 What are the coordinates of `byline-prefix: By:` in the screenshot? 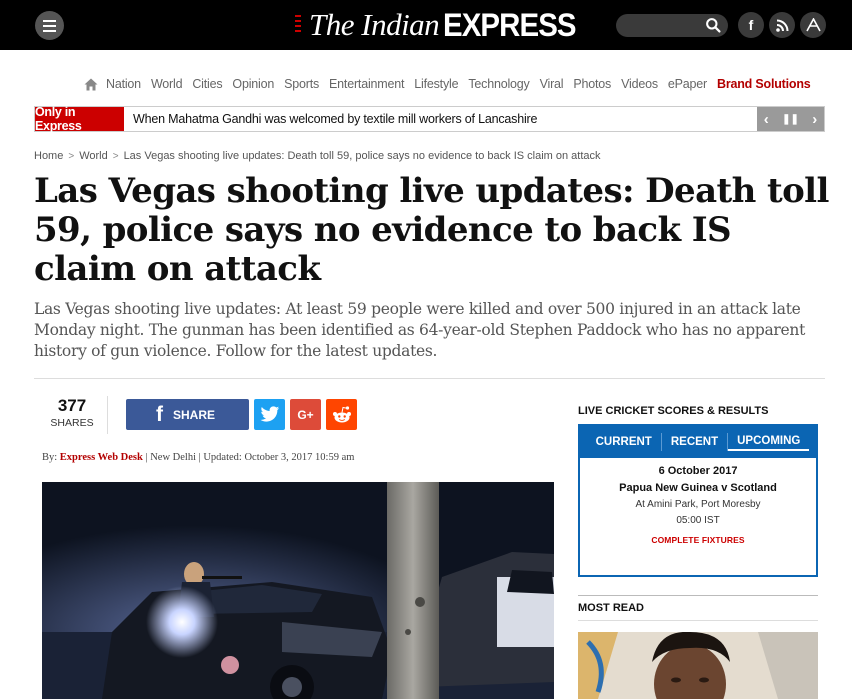 It's located at (50, 457).